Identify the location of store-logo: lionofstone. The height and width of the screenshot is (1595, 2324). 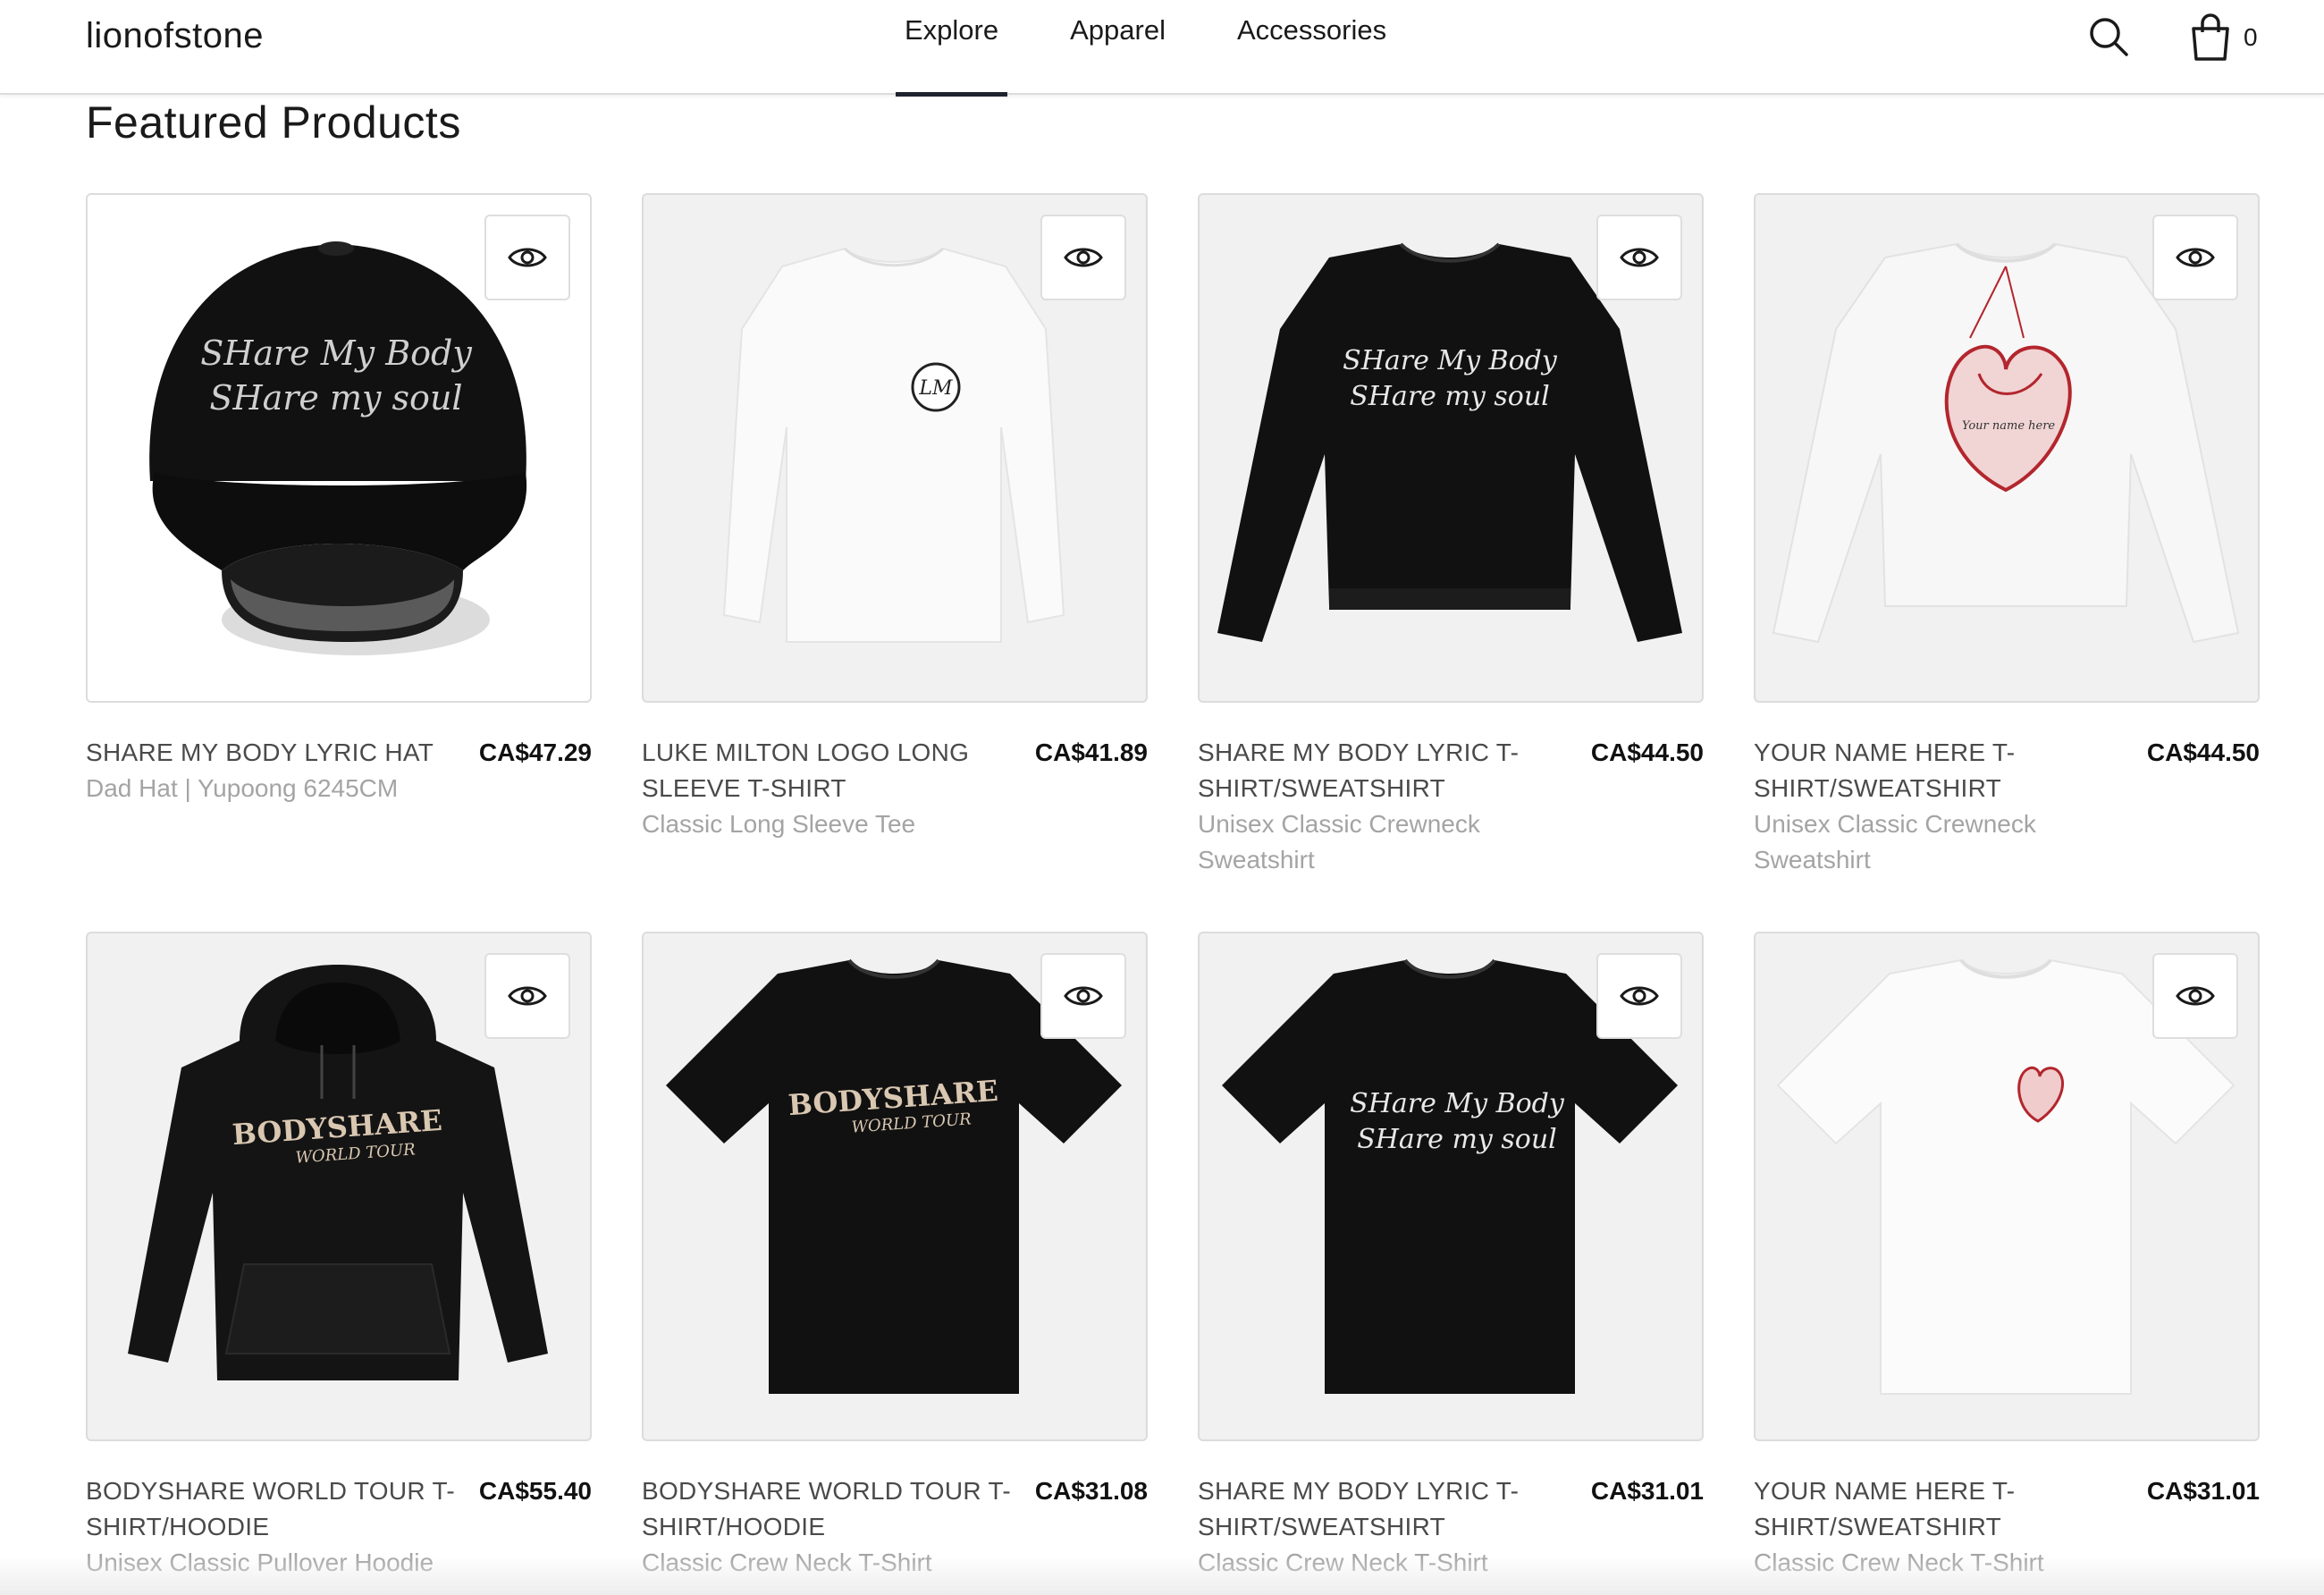
(175, 36).